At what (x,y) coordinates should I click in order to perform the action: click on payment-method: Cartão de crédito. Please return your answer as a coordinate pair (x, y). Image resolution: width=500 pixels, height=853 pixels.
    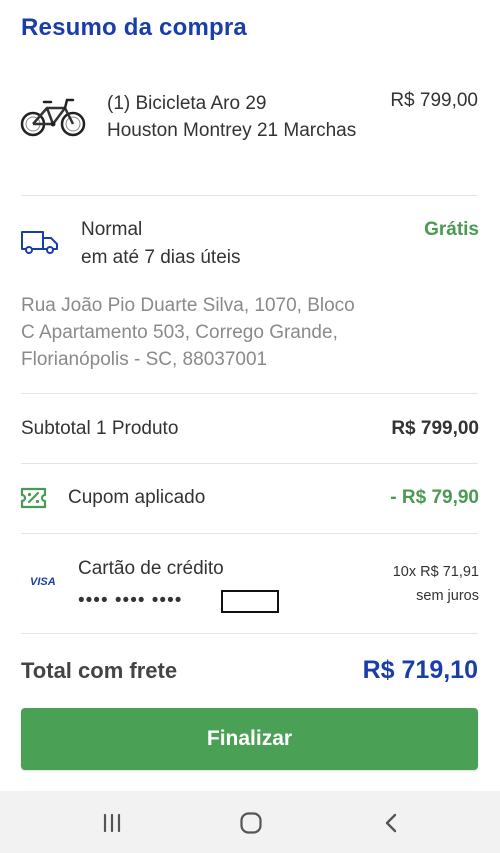
    Looking at the image, I should click on (151, 568).